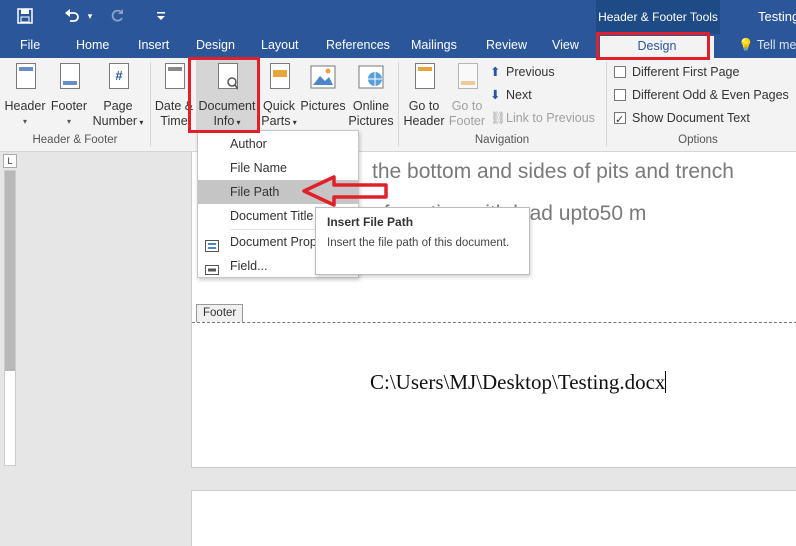  Describe the element at coordinates (550, 118) in the screenshot. I see `link-to-previous-label: Link to Previous` at that location.